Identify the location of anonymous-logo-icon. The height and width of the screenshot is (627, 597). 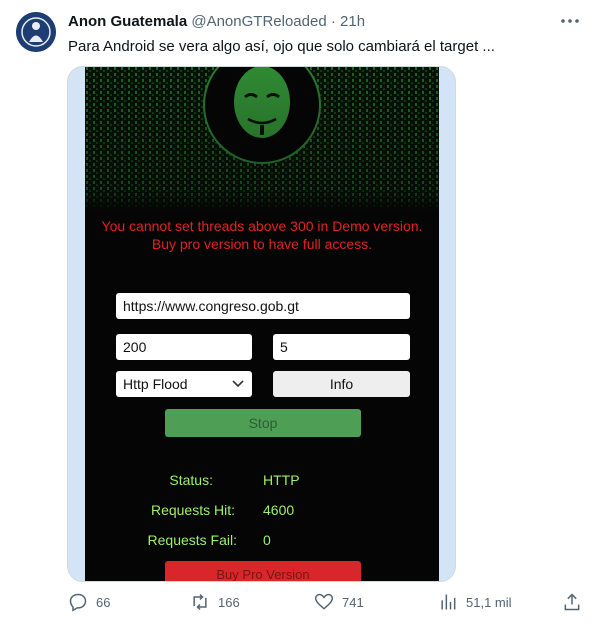
(36, 32).